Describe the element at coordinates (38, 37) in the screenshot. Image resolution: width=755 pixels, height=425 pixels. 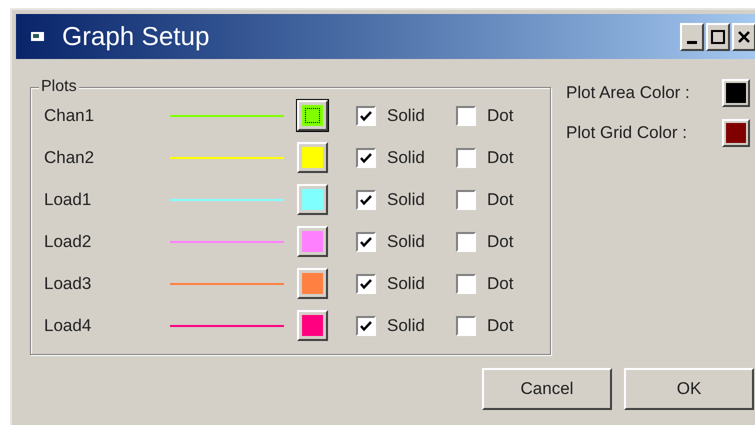
I see `window-icon` at that location.